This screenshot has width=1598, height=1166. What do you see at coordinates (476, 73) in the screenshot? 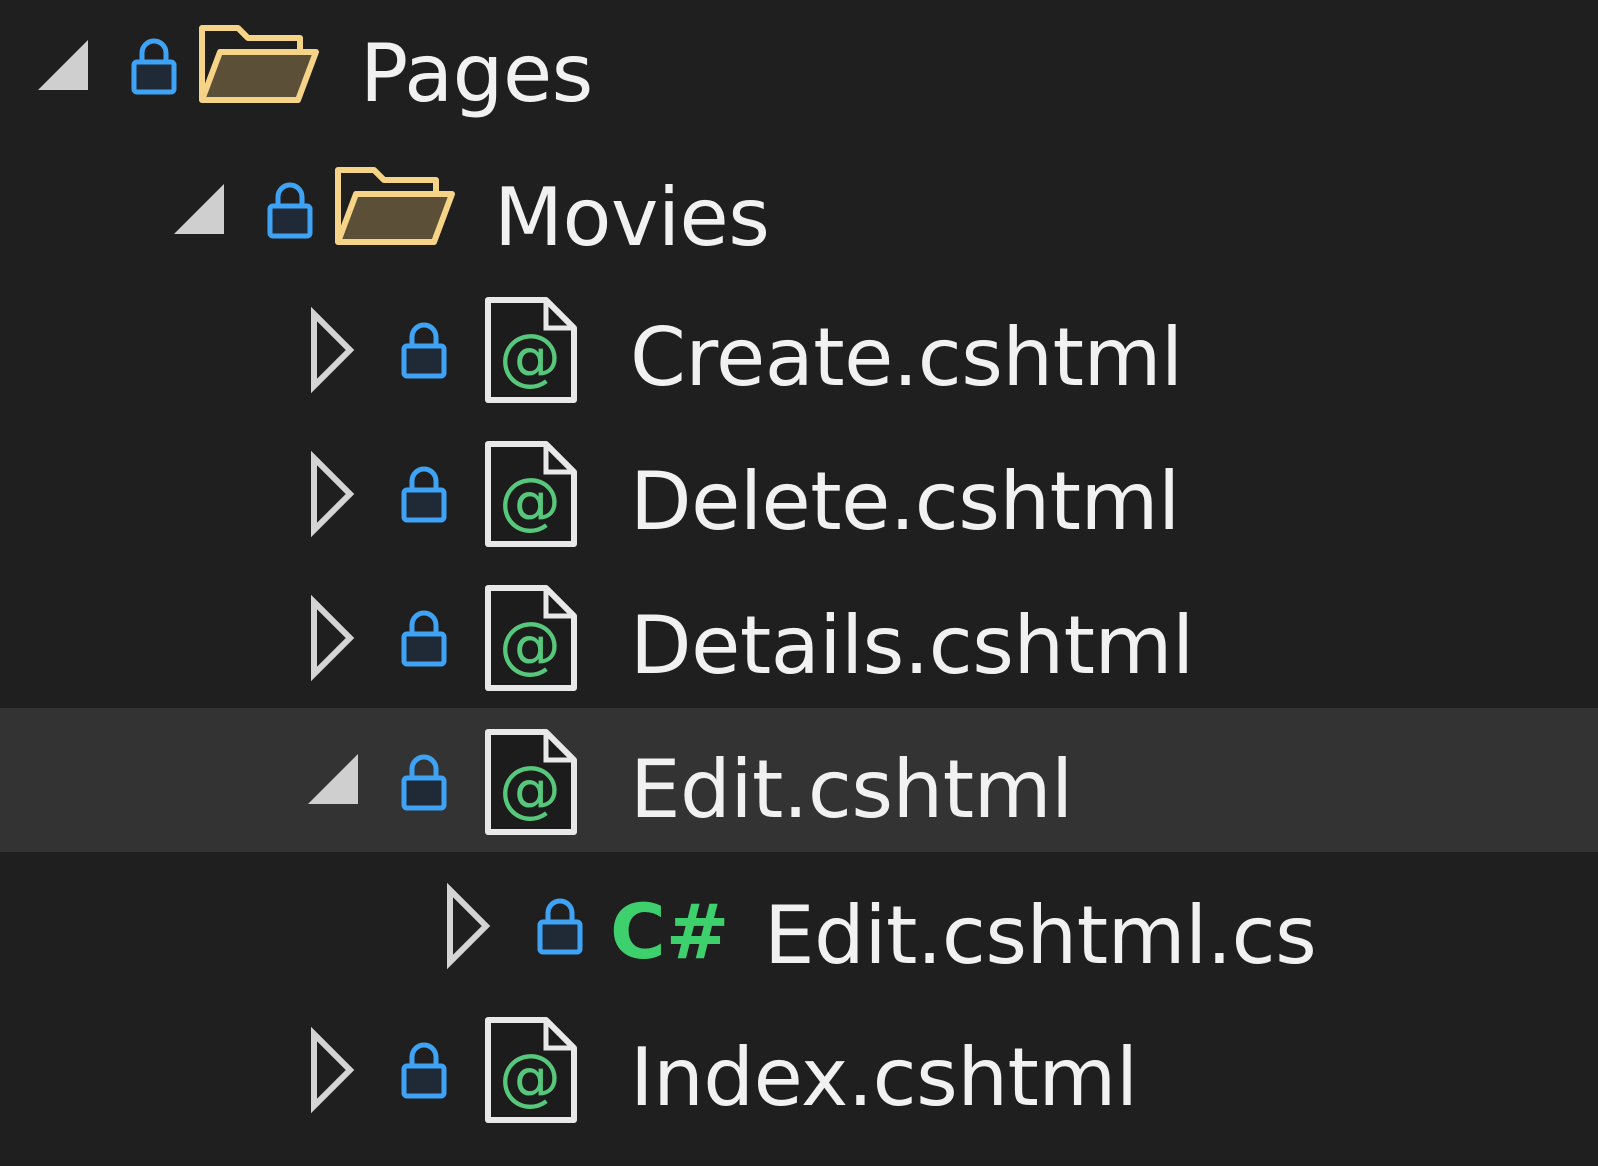
I see `tree-item-label: Pages` at bounding box center [476, 73].